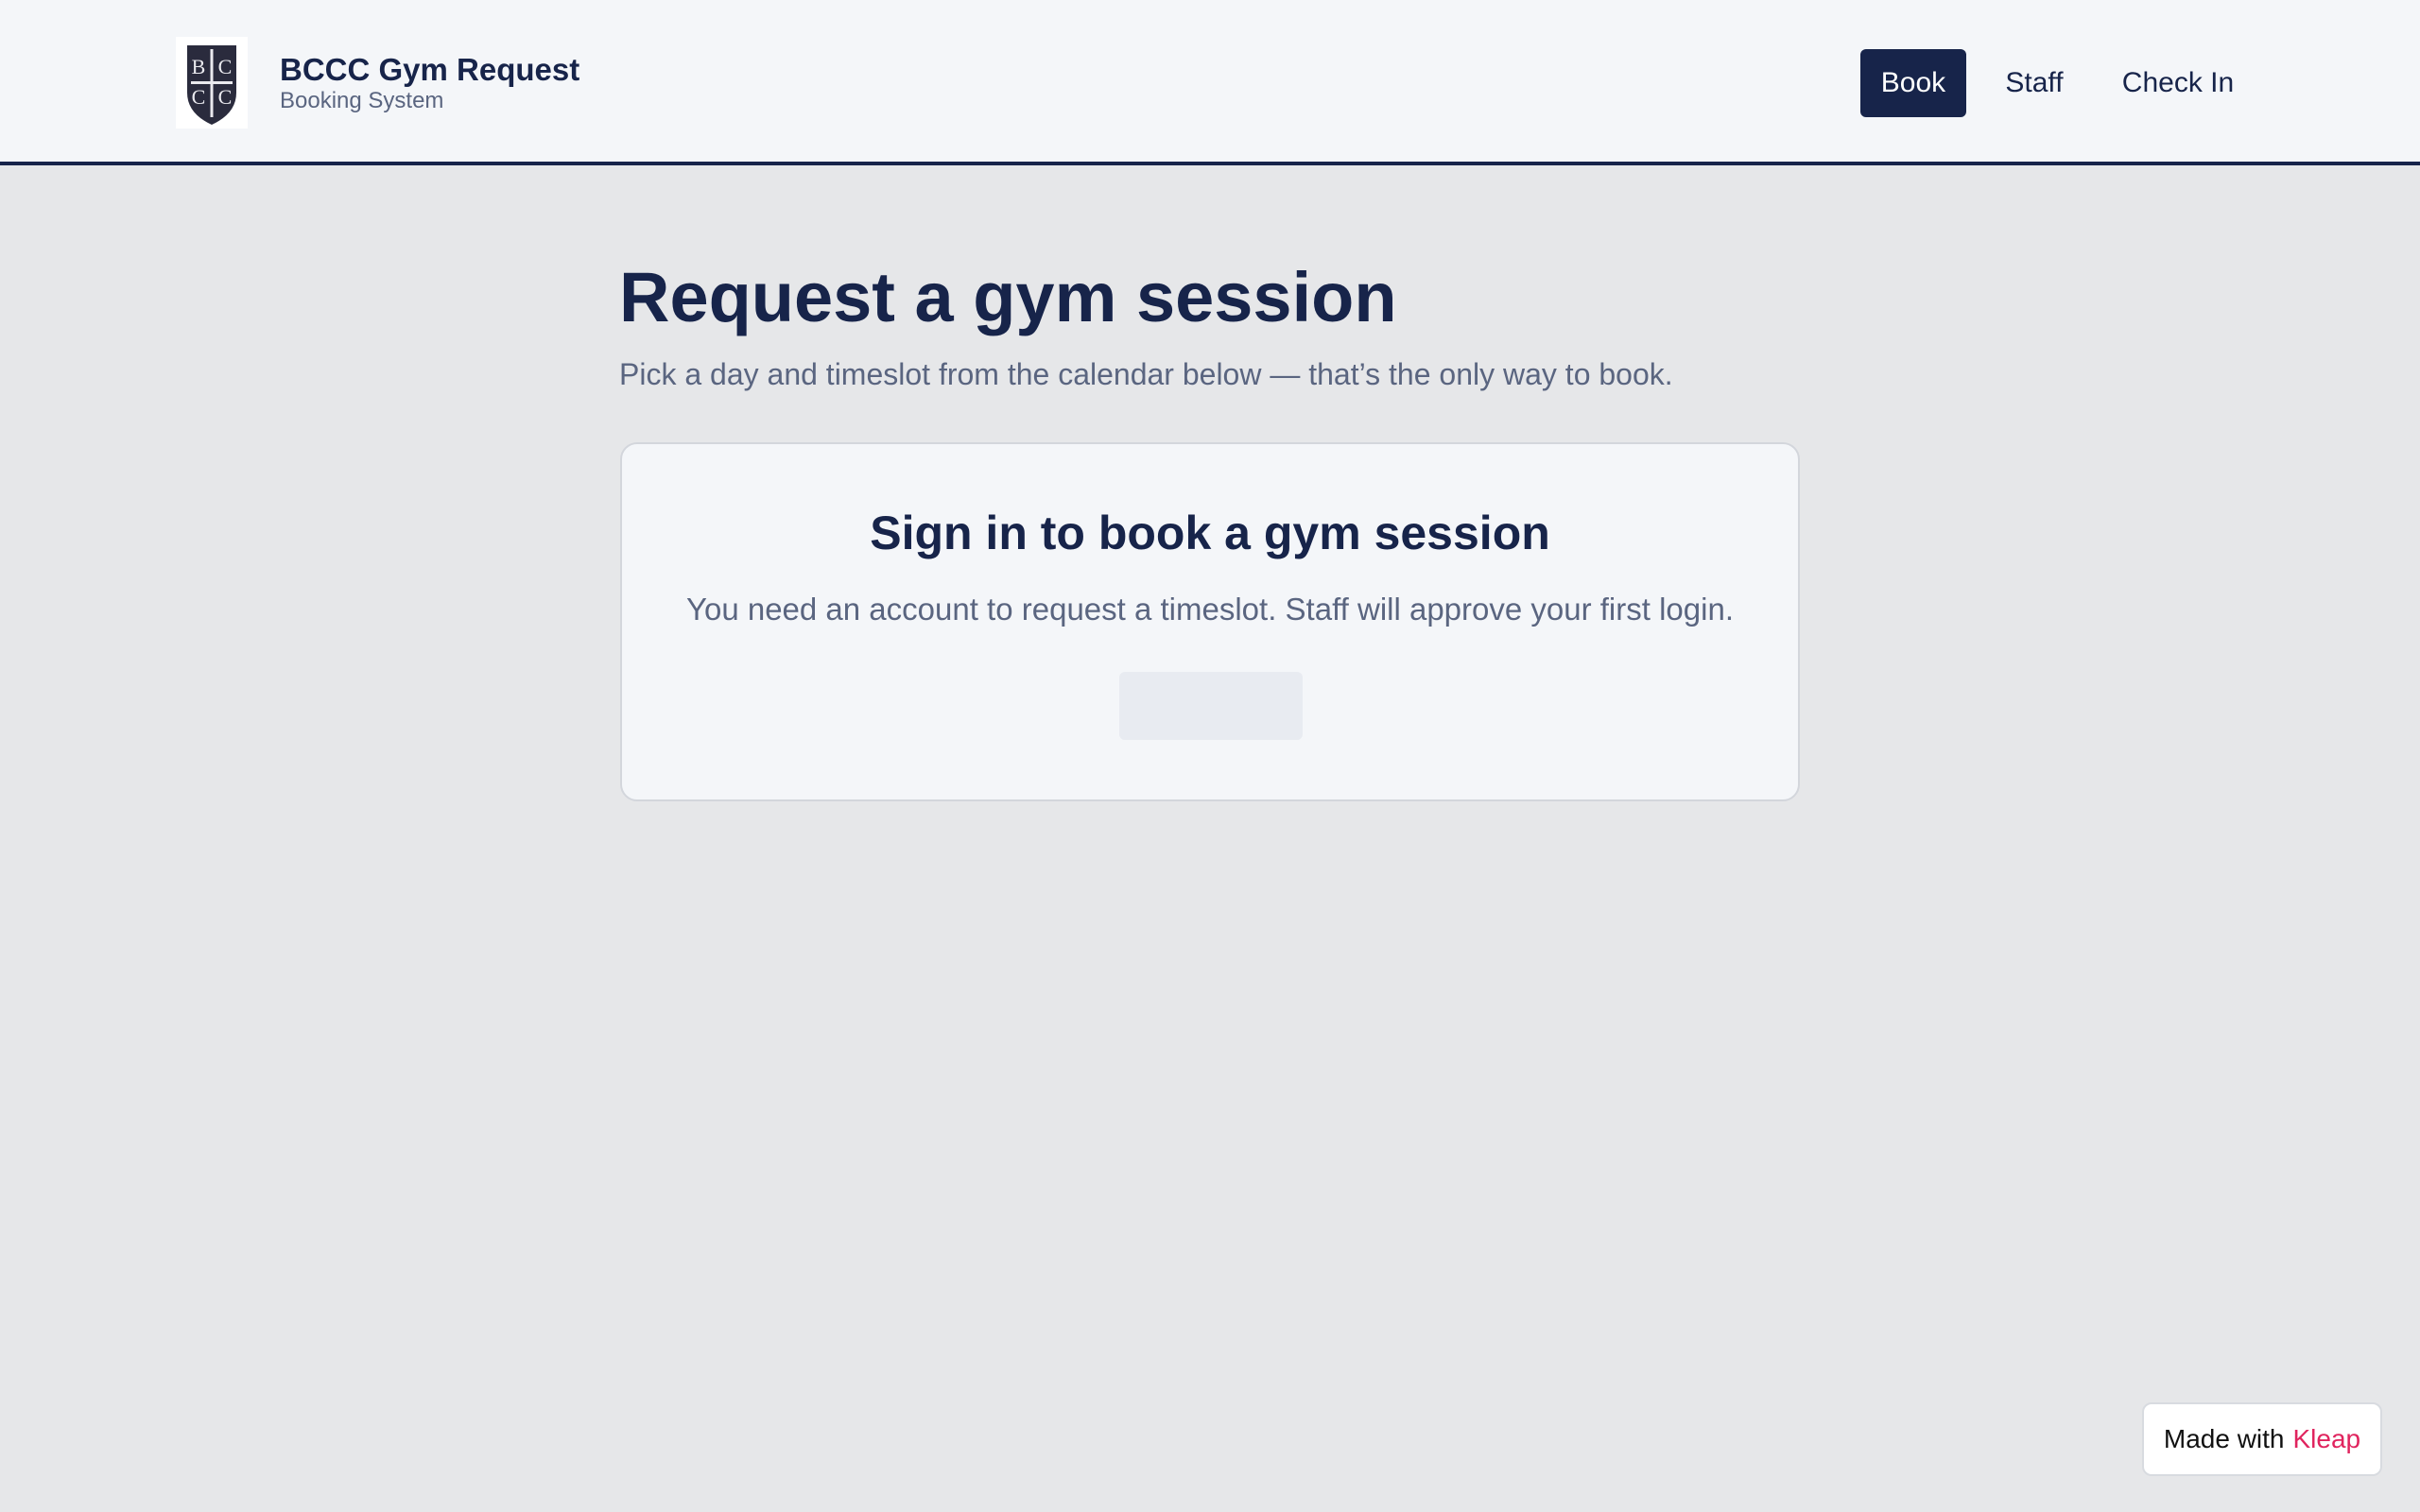  Describe the element at coordinates (2034, 83) in the screenshot. I see `nav-staff-link: Staff` at that location.